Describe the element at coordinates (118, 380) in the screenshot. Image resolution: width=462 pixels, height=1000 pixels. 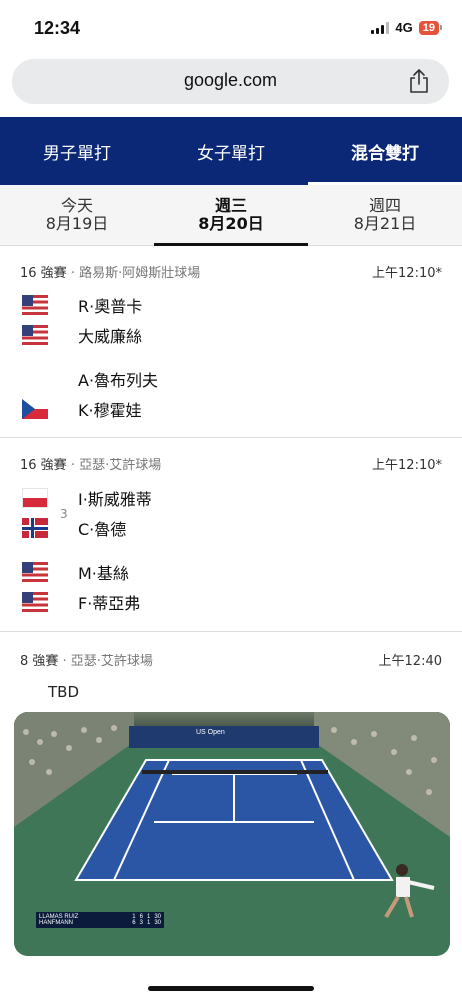
I see `player-name: A·魯布列夫` at that location.